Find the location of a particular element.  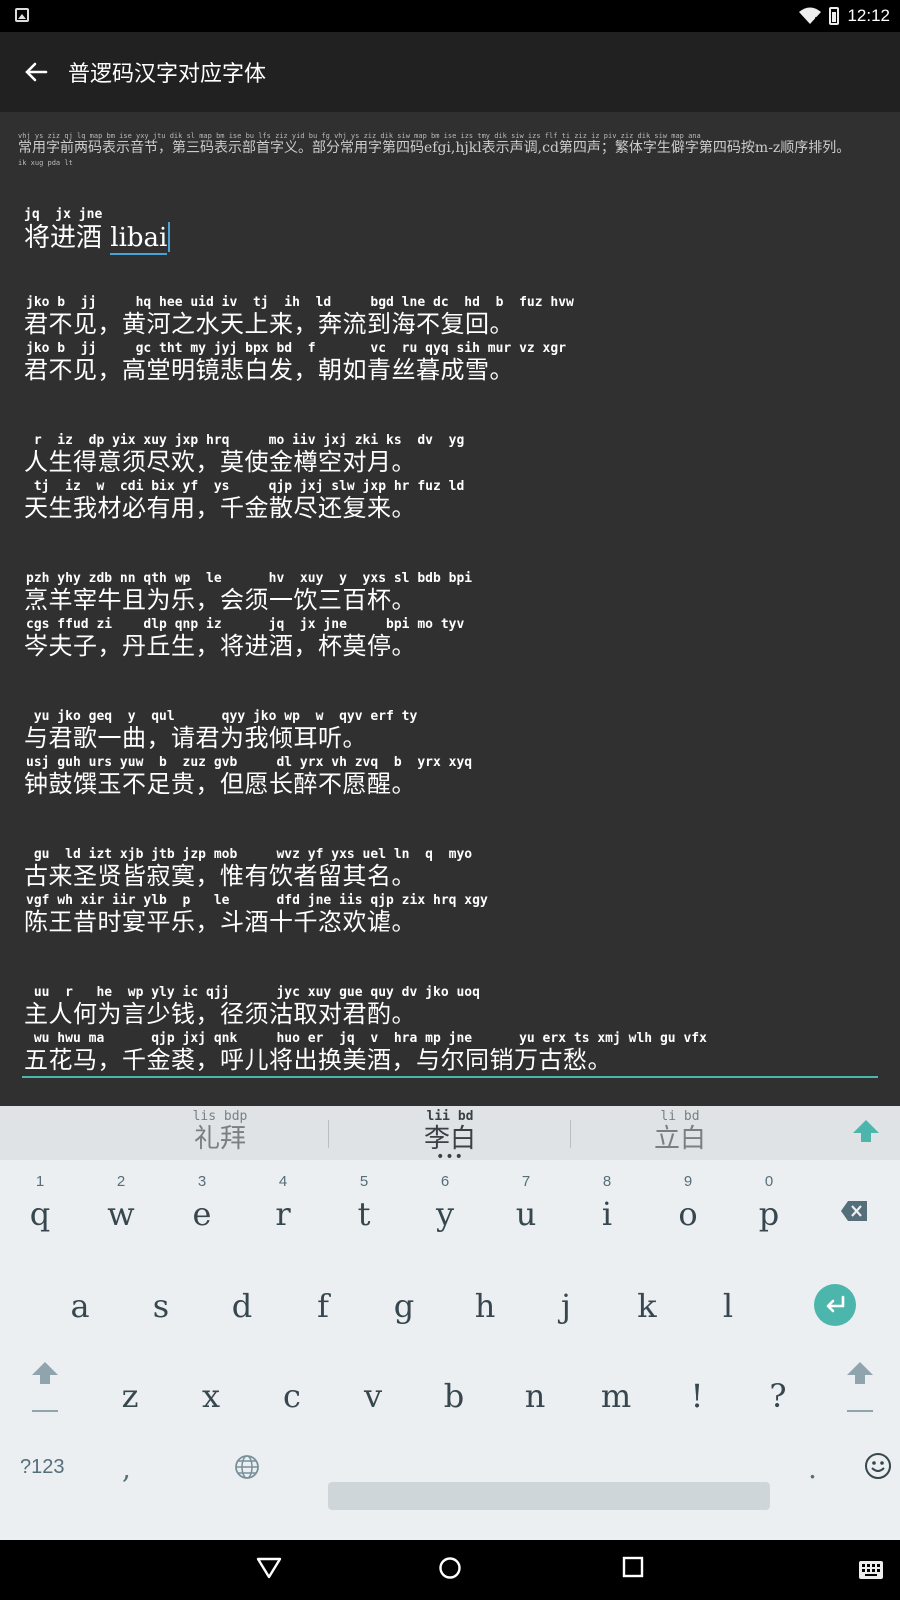

key-t: 5t is located at coordinates (364, 1202).